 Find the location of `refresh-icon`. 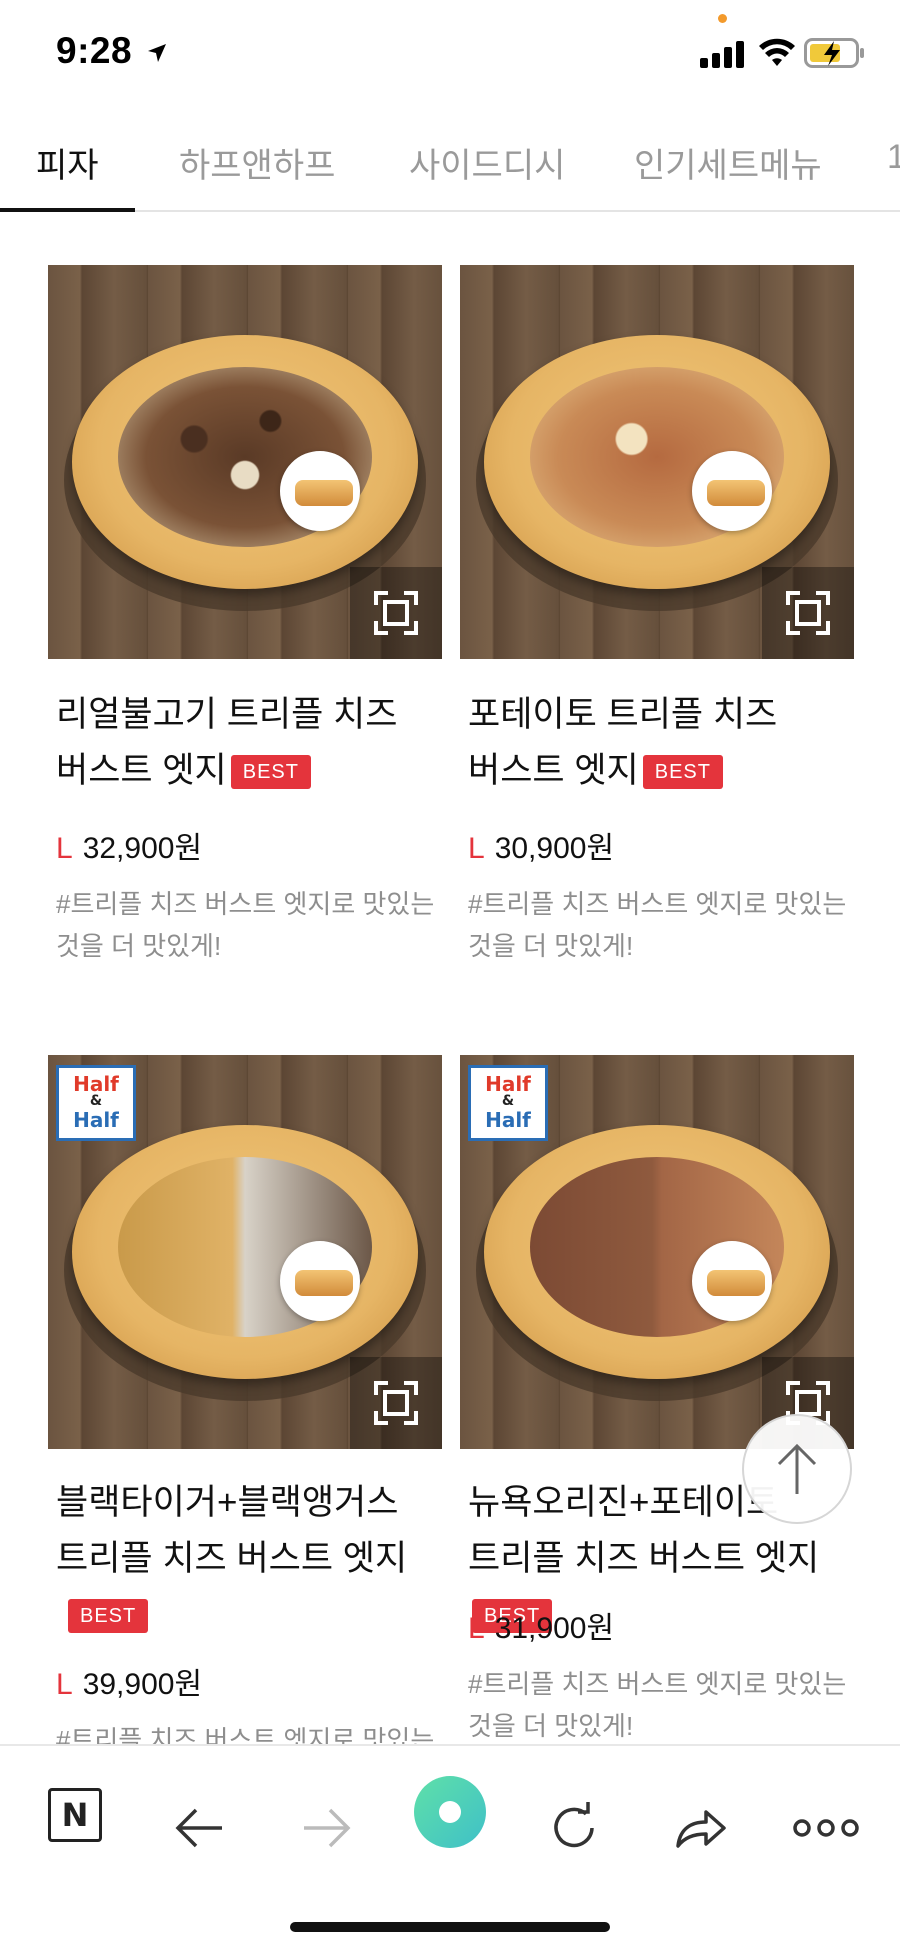

refresh-icon is located at coordinates (574, 1828).